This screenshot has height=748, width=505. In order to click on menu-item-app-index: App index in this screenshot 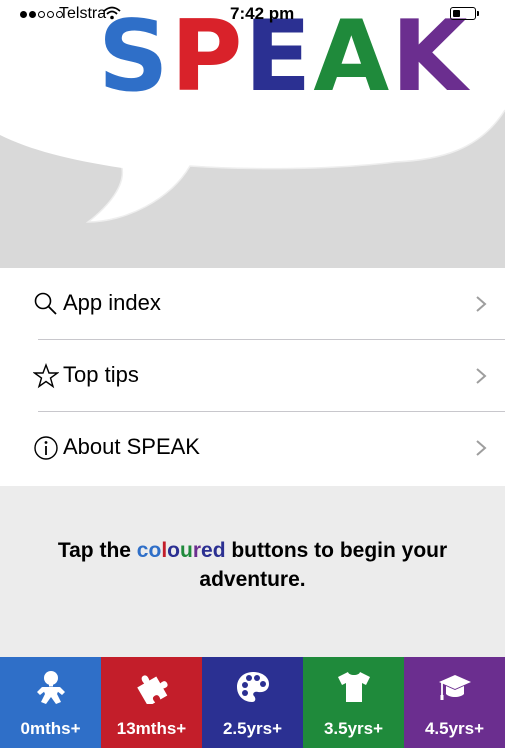, I will do `click(252, 304)`.